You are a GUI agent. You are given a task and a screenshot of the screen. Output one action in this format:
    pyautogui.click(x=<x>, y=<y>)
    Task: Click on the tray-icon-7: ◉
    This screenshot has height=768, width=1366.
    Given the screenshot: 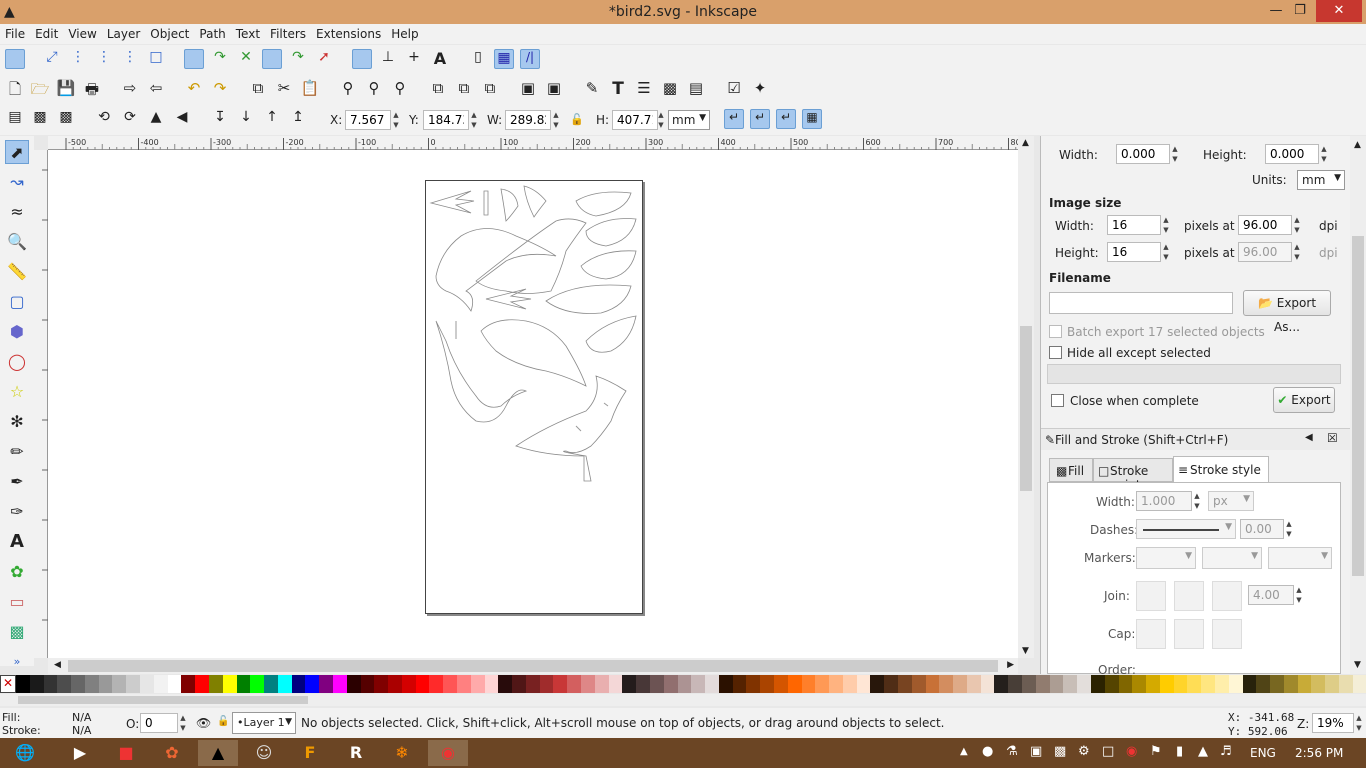 What is the action you would take?
    pyautogui.click(x=1131, y=751)
    